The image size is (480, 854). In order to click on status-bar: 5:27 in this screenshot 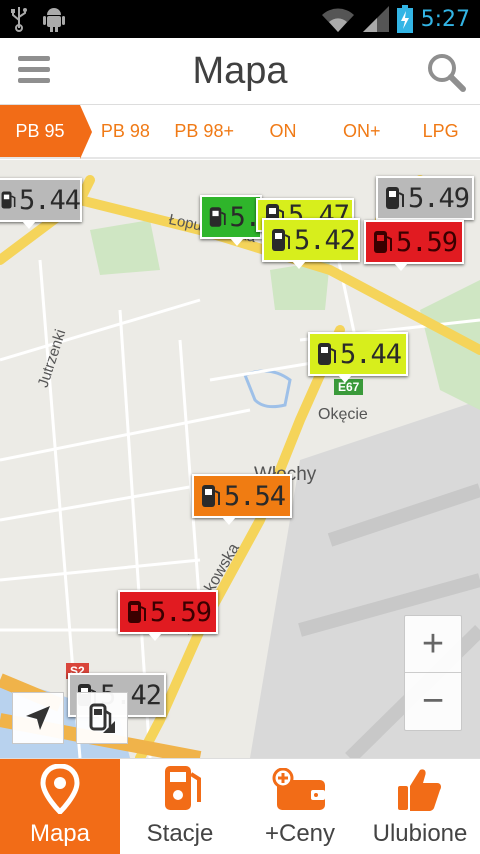, I will do `click(240, 19)`.